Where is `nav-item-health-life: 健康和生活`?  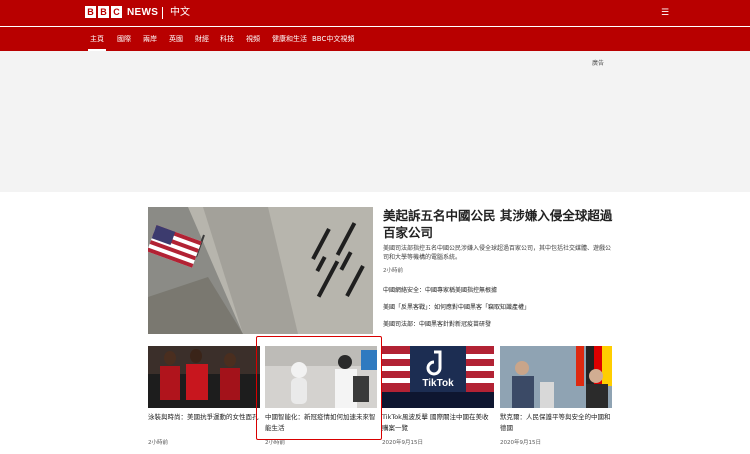 nav-item-health-life: 健康和生活 is located at coordinates (289, 39).